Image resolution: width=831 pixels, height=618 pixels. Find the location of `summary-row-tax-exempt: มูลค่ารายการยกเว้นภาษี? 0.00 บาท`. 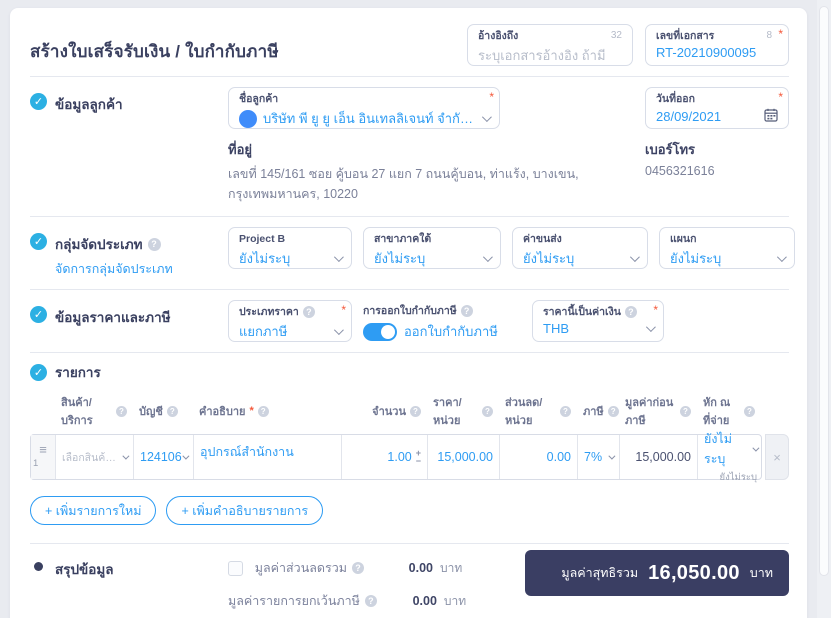

summary-row-tax-exempt: มูลค่ารายการยกเว้นภาษี? 0.00 บาท is located at coordinates (348, 601).